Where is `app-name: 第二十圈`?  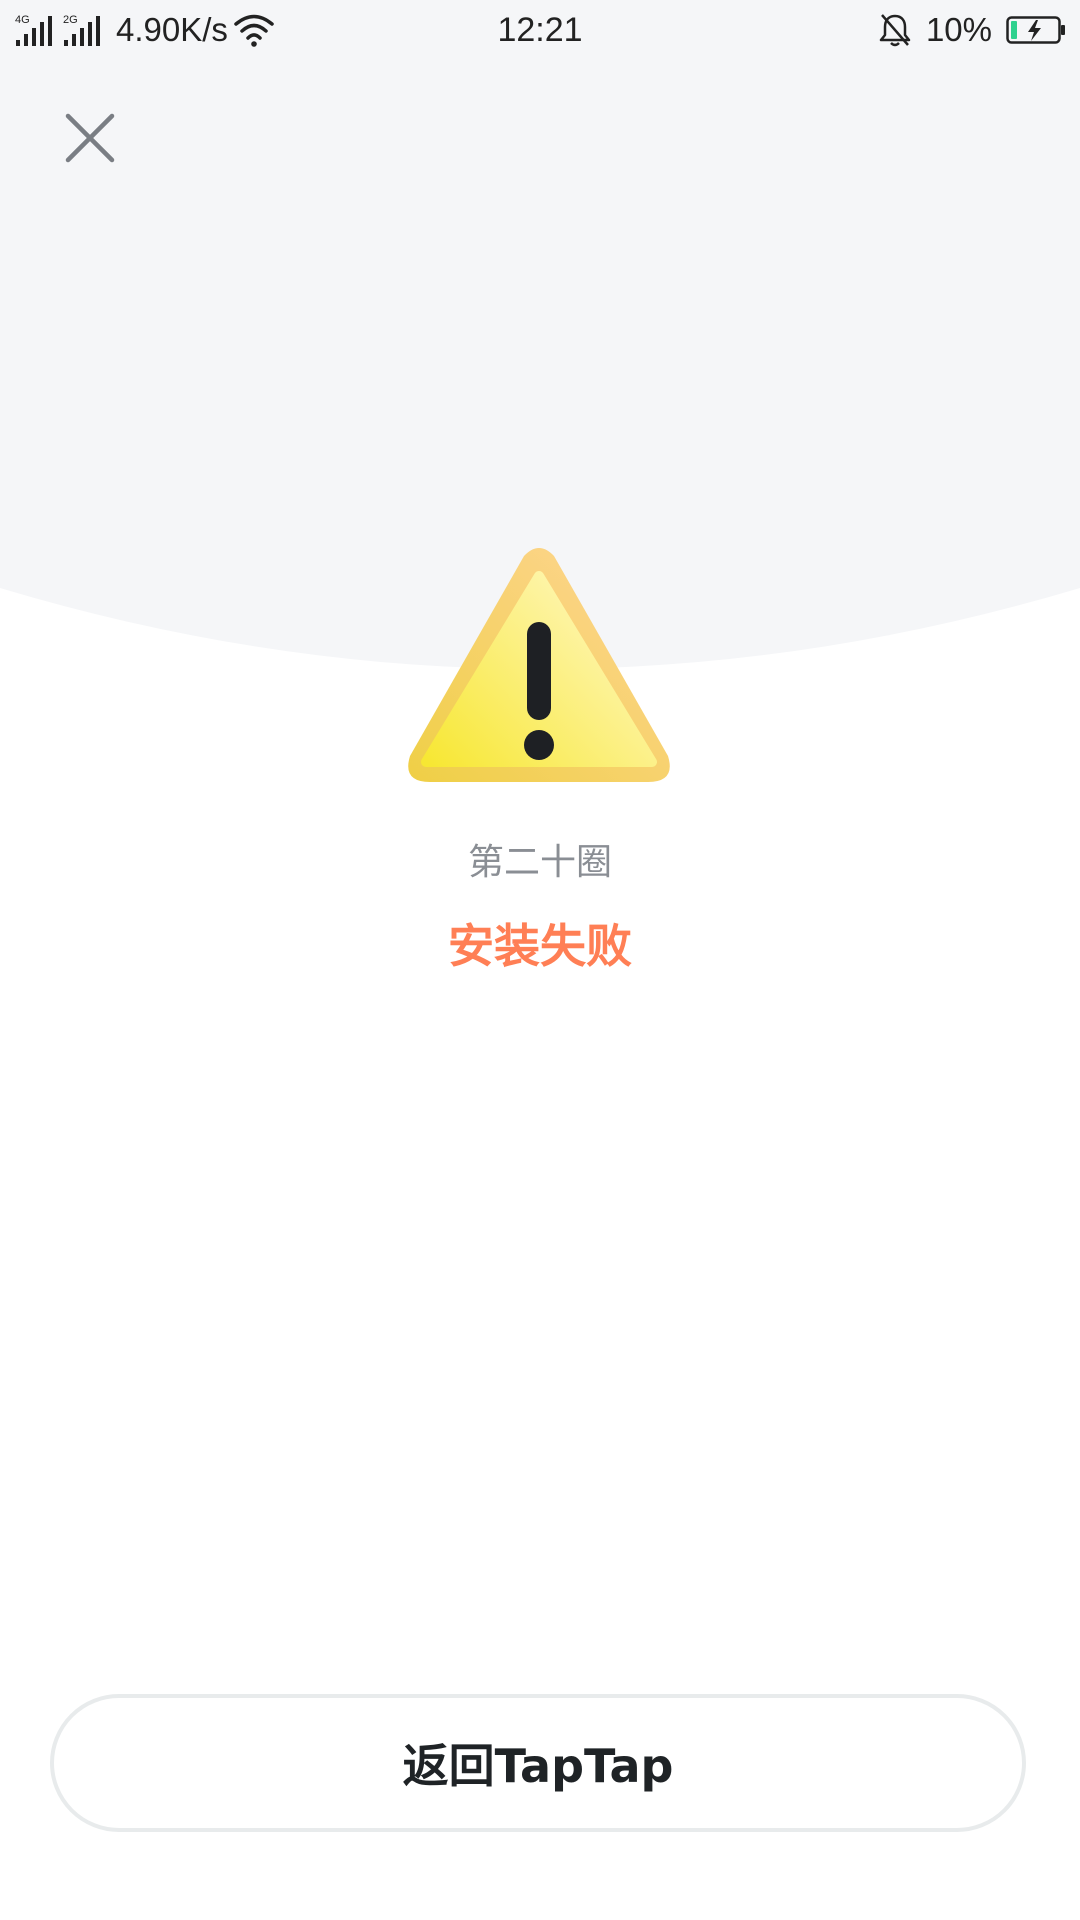
app-name: 第二十圈 is located at coordinates (539, 862).